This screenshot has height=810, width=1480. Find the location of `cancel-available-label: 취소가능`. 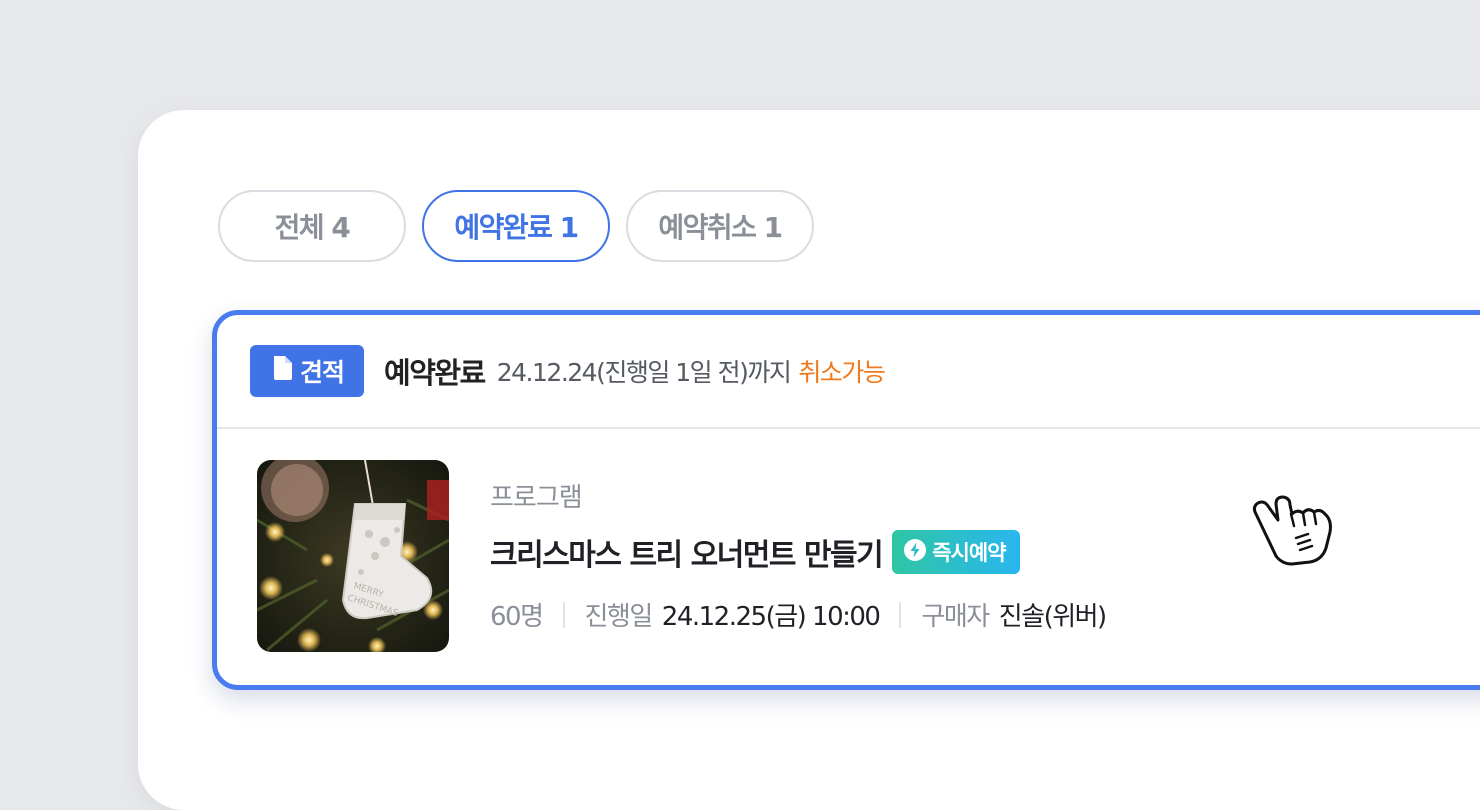

cancel-available-label: 취소가능 is located at coordinates (842, 372).